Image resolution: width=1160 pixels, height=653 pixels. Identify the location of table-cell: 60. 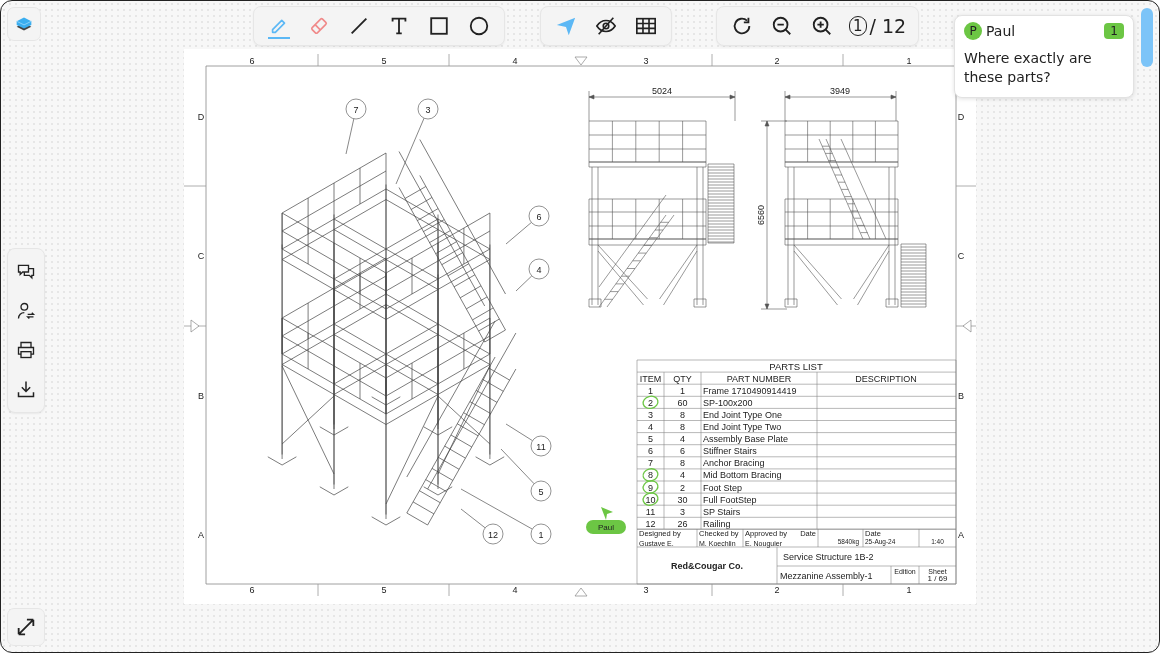
(682, 402).